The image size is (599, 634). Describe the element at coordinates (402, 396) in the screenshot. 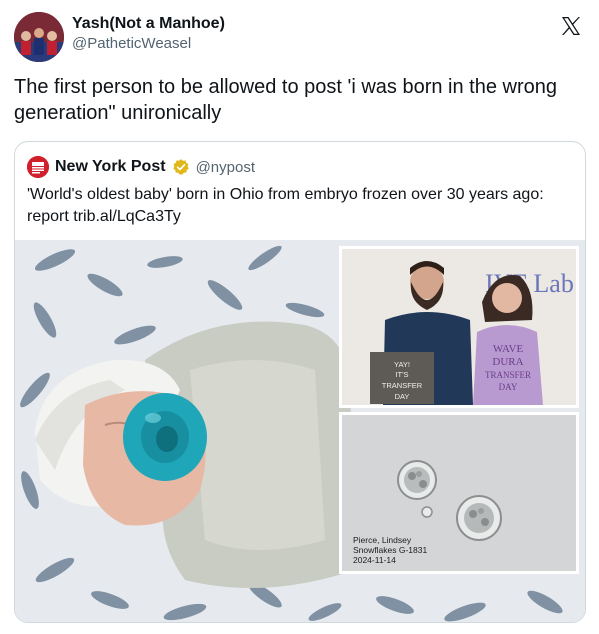

I see `sign-line-4: DAY` at that location.